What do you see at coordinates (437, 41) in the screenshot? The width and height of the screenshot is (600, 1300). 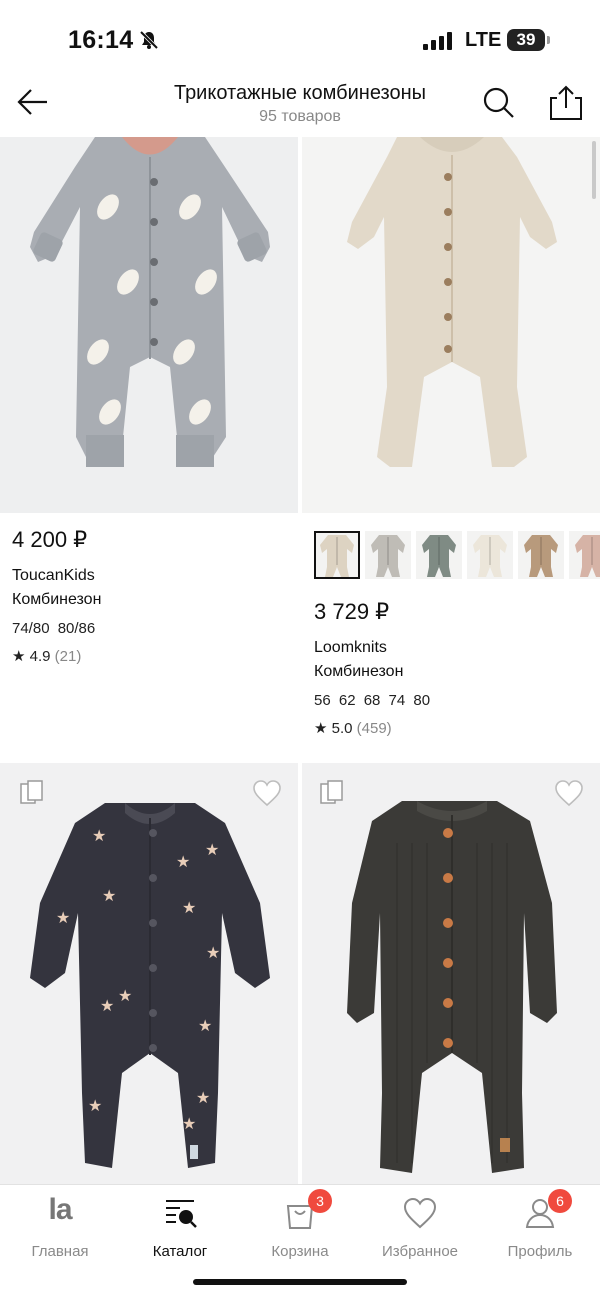 I see `signal-bars-icon` at bounding box center [437, 41].